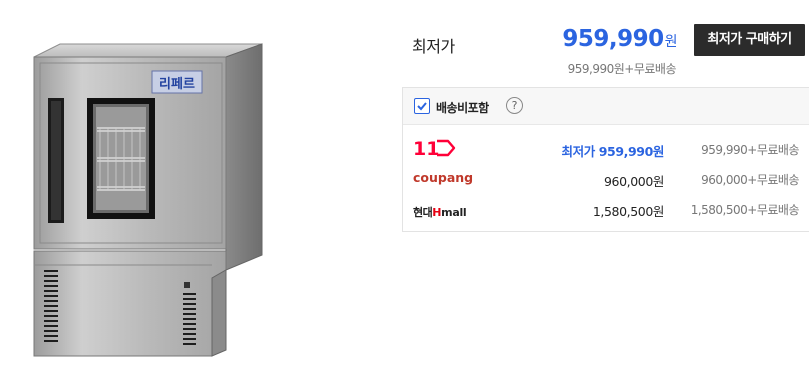 This screenshot has width=809, height=371. Describe the element at coordinates (750, 150) in the screenshot. I see `mall-shipping-11st: 959,990+무료배송` at that location.